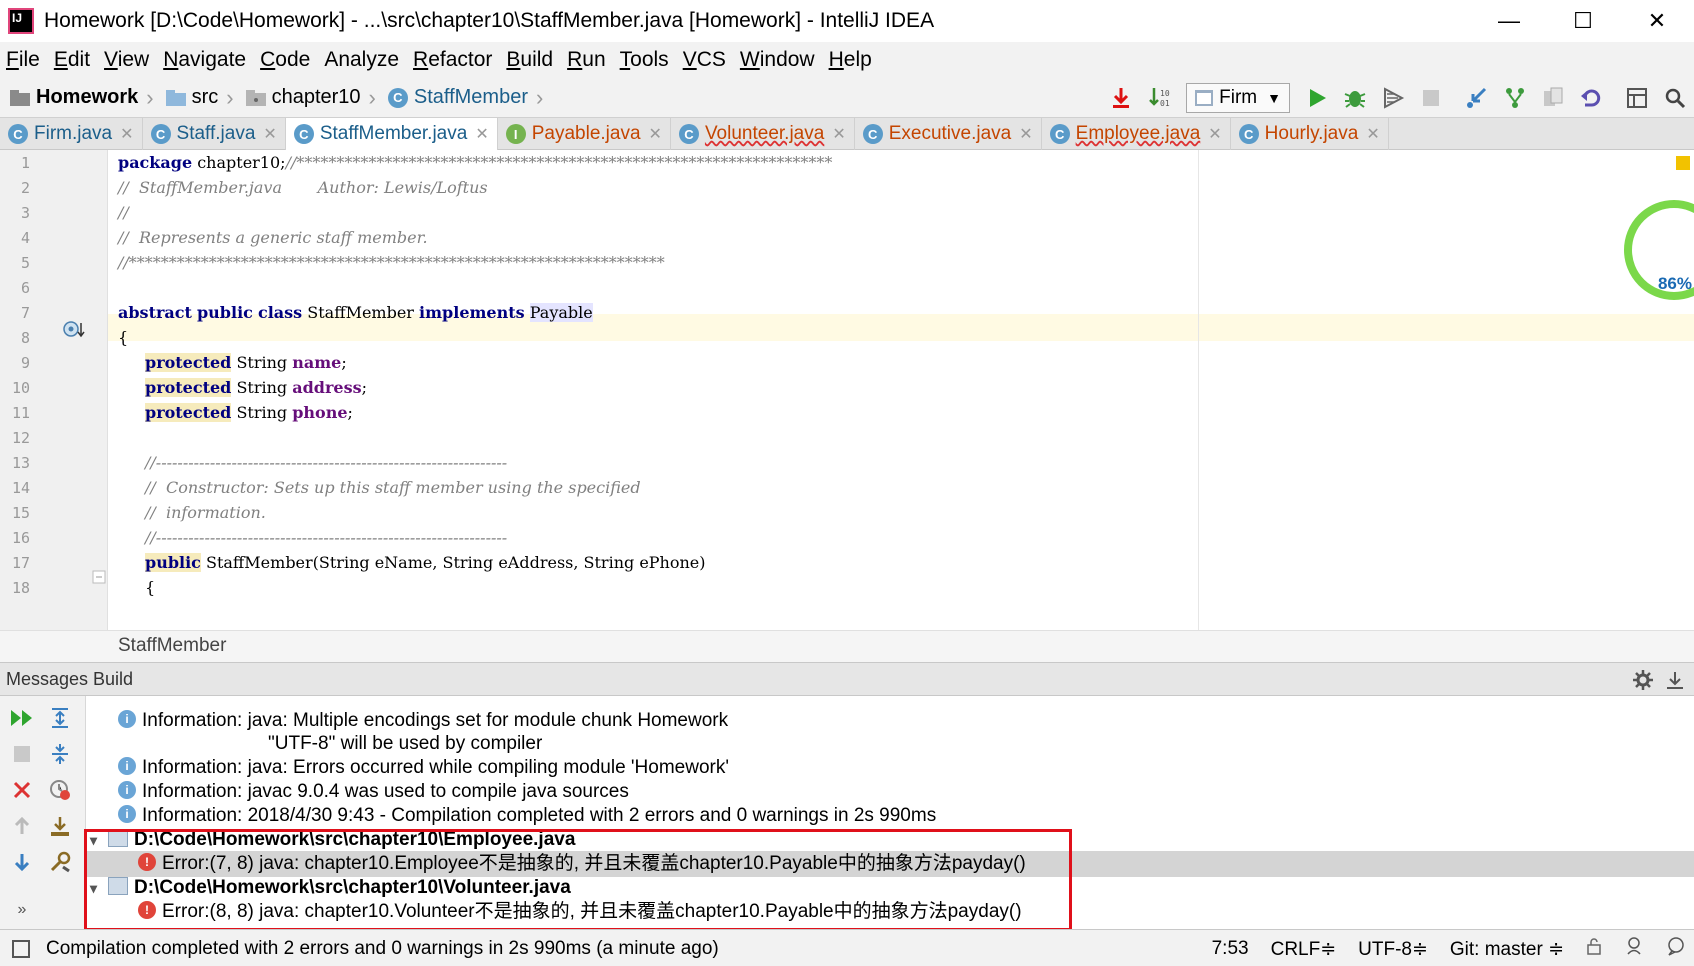 This screenshot has height=966, width=1694. Describe the element at coordinates (72, 97) in the screenshot. I see `breadcrumb-project: Homework` at that location.